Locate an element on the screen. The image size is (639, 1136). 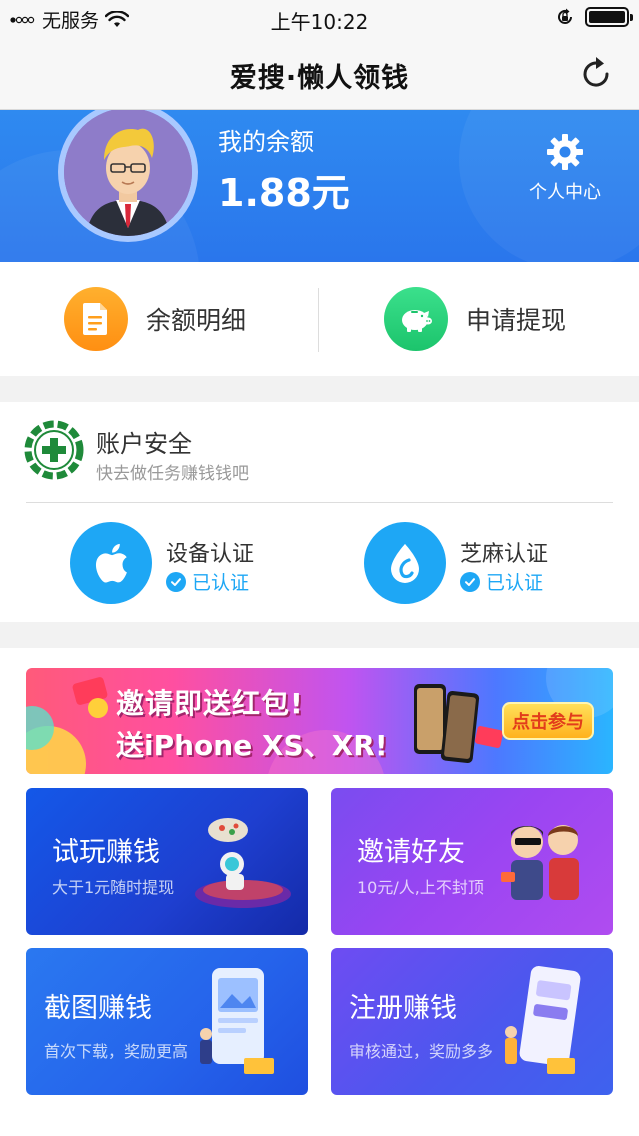
sesame-icon is located at coordinates (405, 563).